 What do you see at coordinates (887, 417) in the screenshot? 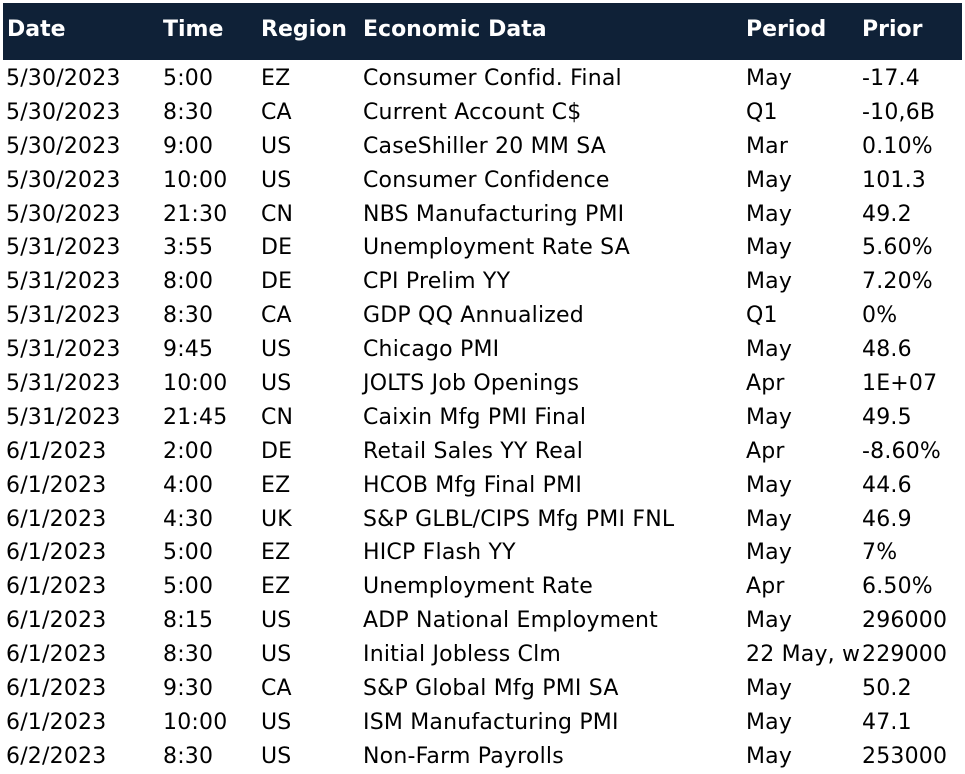
I see `cell-prior: 49.5` at bounding box center [887, 417].